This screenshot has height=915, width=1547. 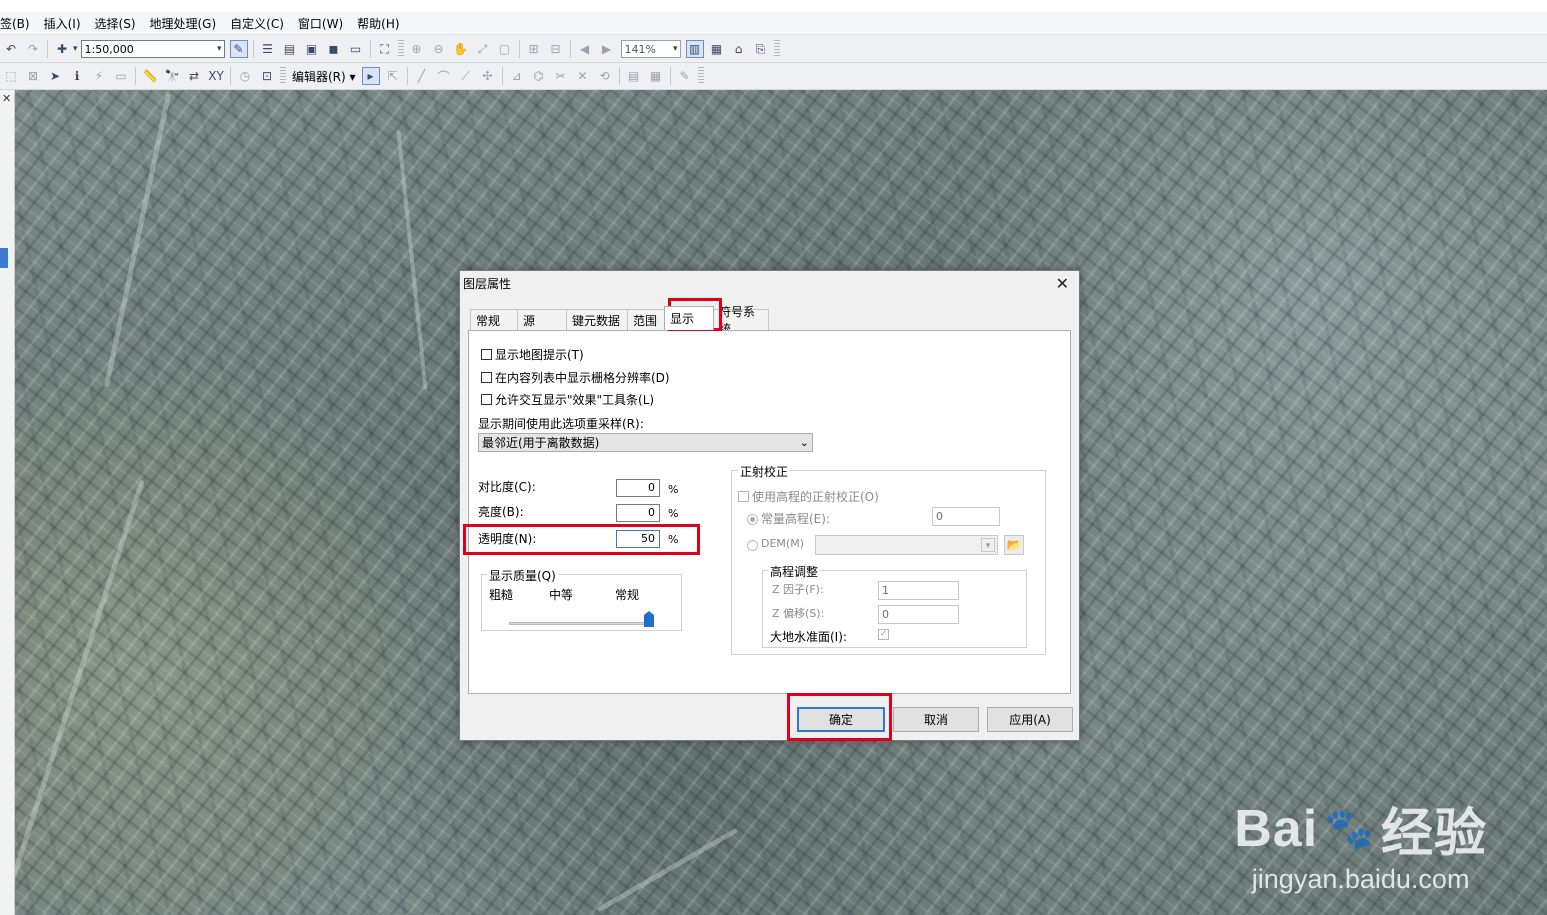 What do you see at coordinates (656, 76) in the screenshot?
I see `sketch-properties-icon: ▦` at bounding box center [656, 76].